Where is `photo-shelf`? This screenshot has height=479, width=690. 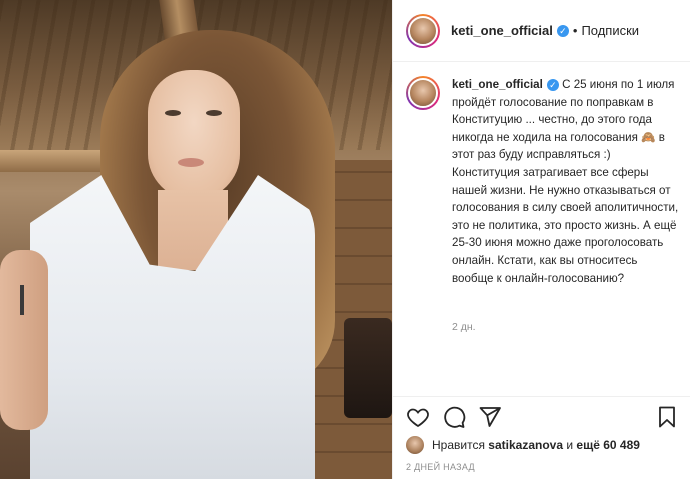
photo-shelf is located at coordinates (55, 161).